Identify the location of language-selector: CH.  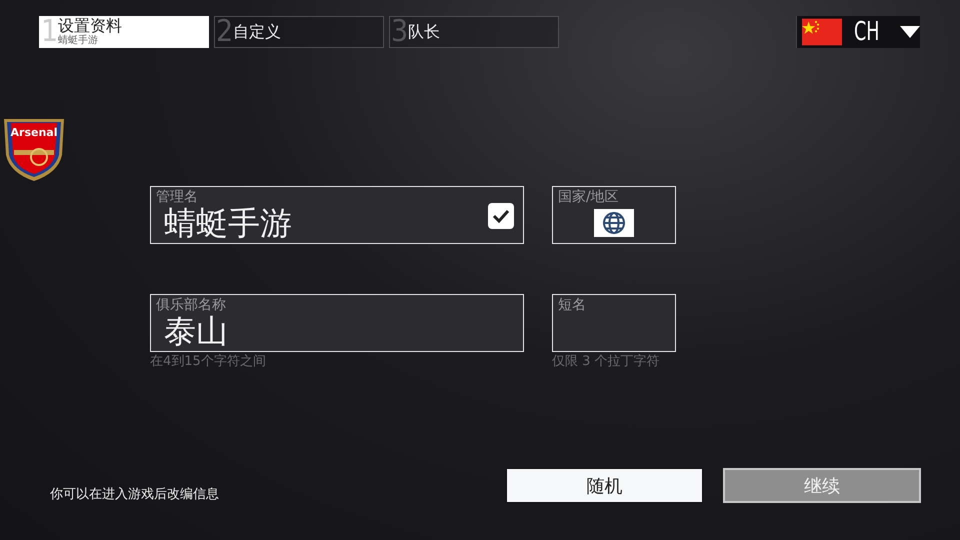
(858, 32).